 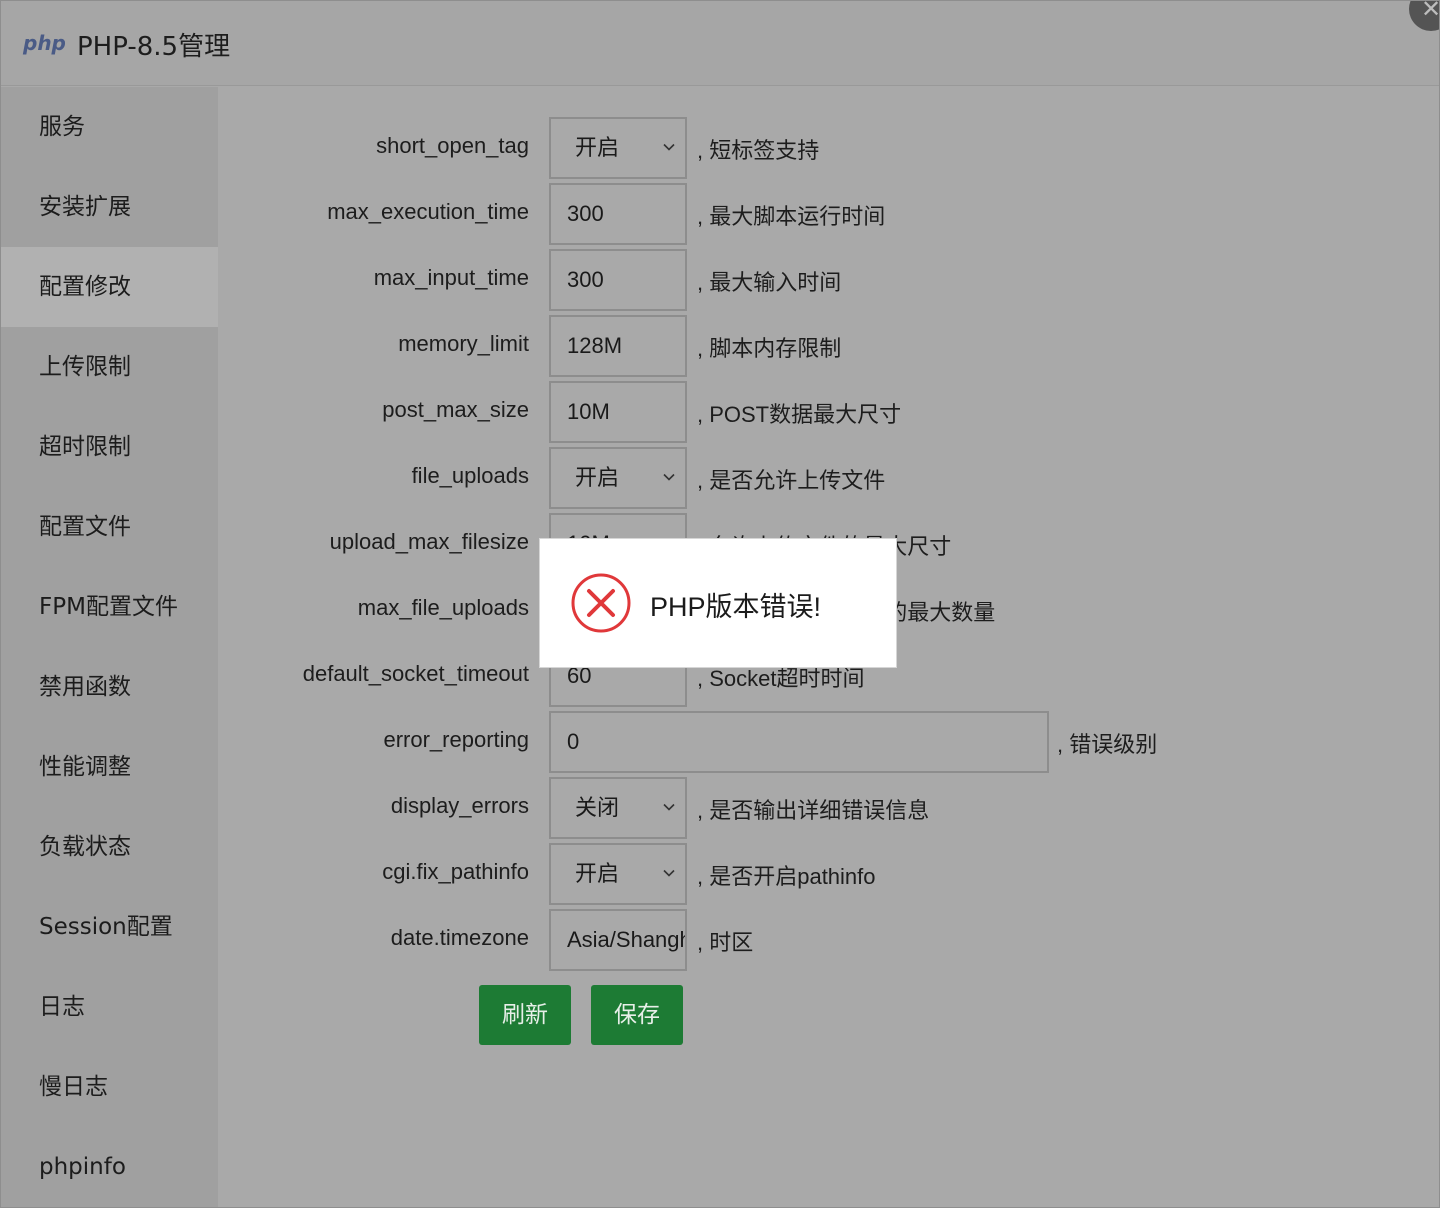 What do you see at coordinates (618, 940) in the screenshot?
I see `date-timezone-input: Asia/Shanghai` at bounding box center [618, 940].